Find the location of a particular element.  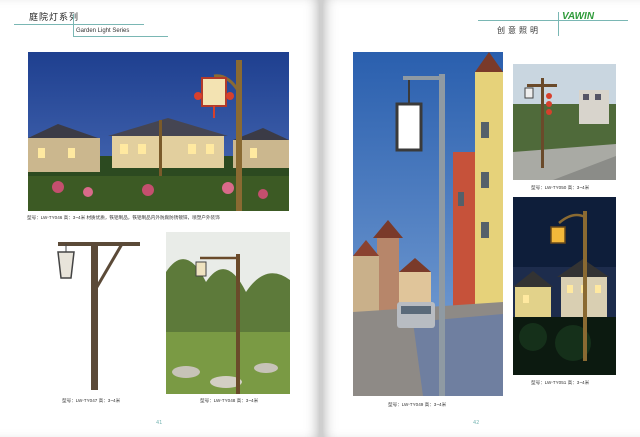

vawin-logo: VAWIN is located at coordinates (578, 16).